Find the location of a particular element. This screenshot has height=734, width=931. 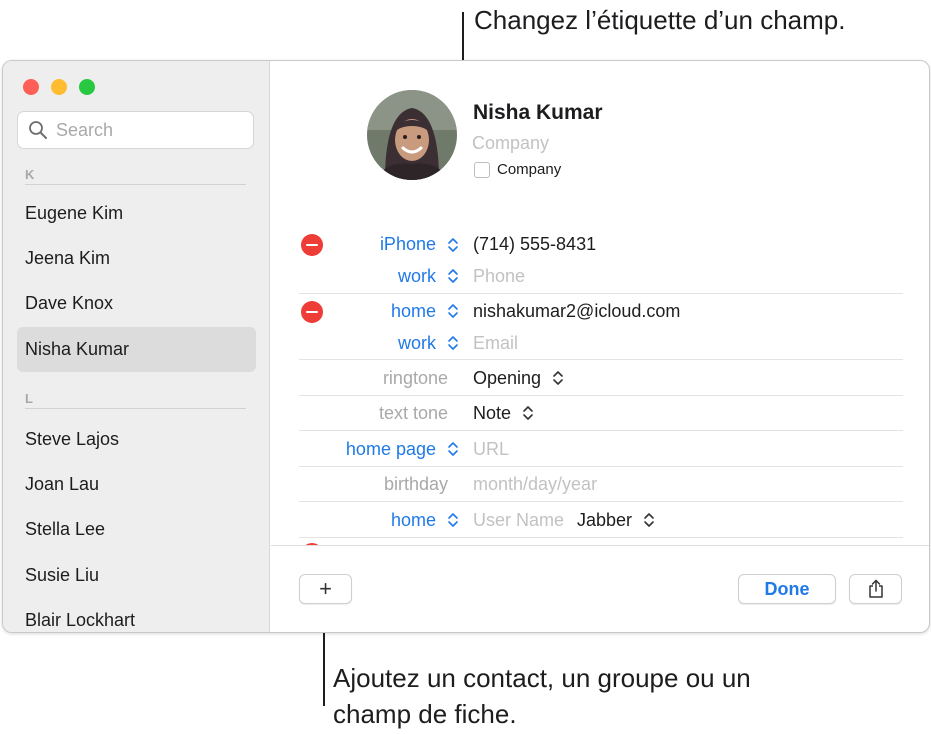

section-letter-k: K is located at coordinates (30, 174).